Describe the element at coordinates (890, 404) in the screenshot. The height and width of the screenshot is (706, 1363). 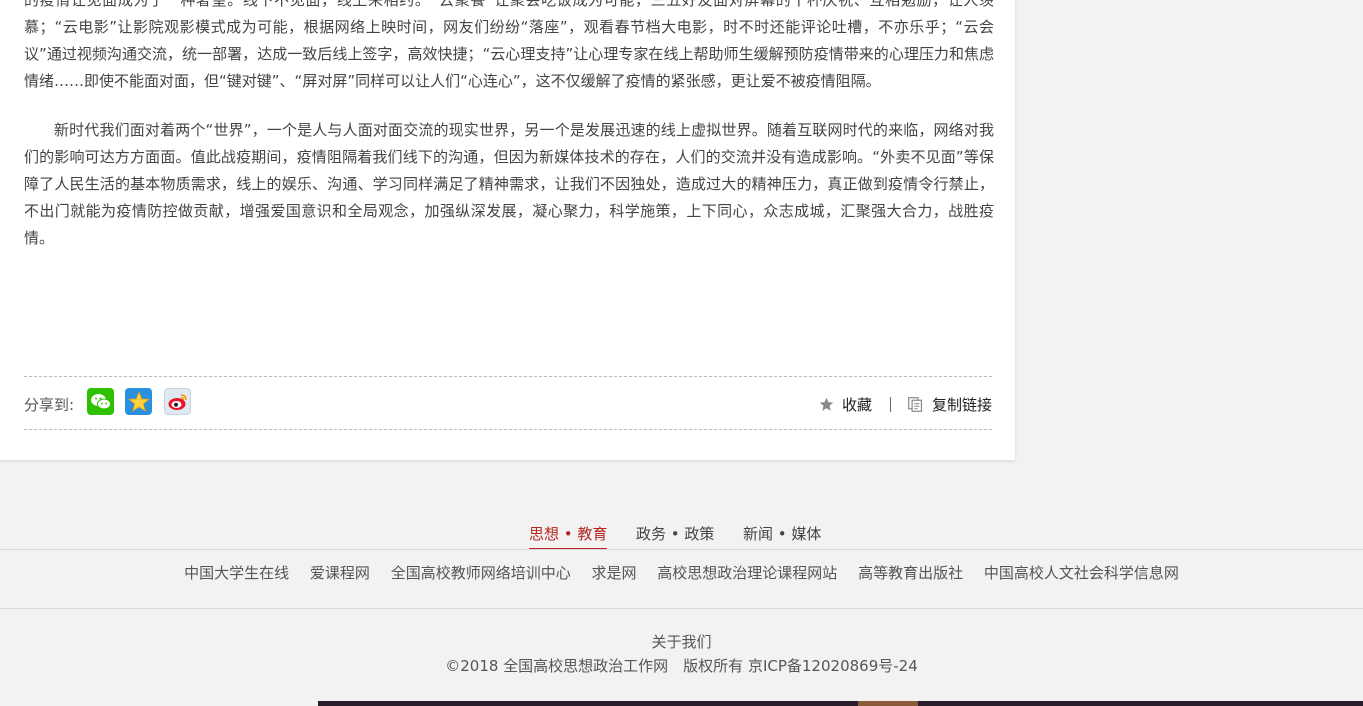
I see `action-divider` at that location.